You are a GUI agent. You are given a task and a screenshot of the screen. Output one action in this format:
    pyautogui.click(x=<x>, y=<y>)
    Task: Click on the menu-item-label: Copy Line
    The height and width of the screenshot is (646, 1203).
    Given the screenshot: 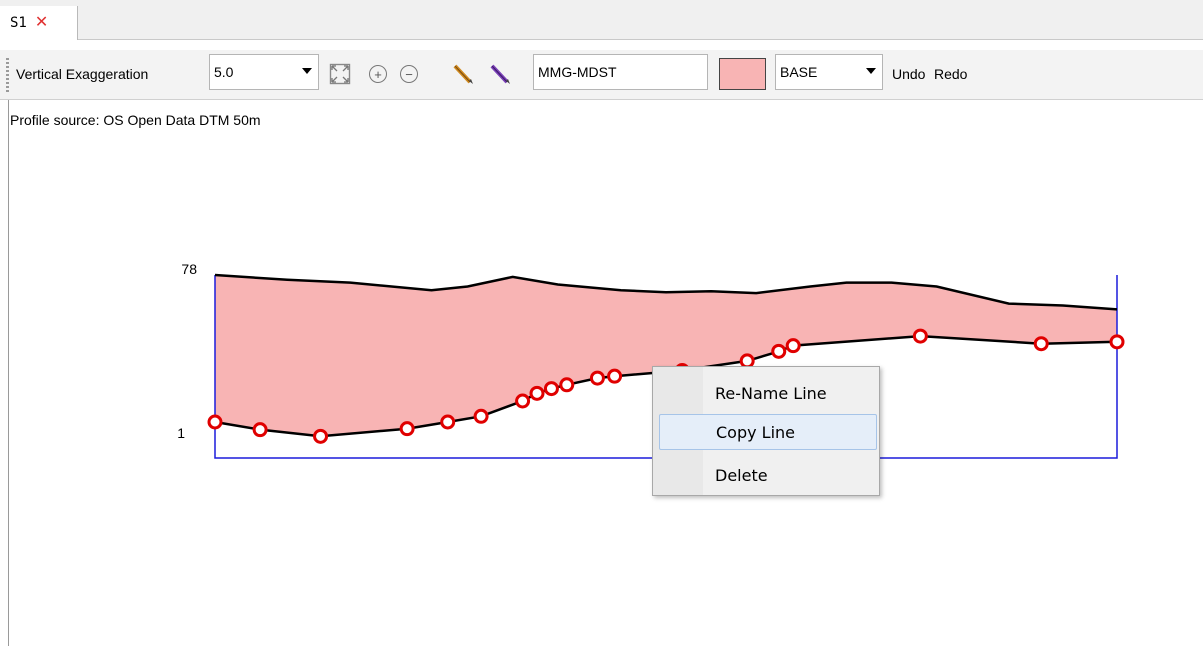 What is the action you would take?
    pyautogui.click(x=756, y=432)
    